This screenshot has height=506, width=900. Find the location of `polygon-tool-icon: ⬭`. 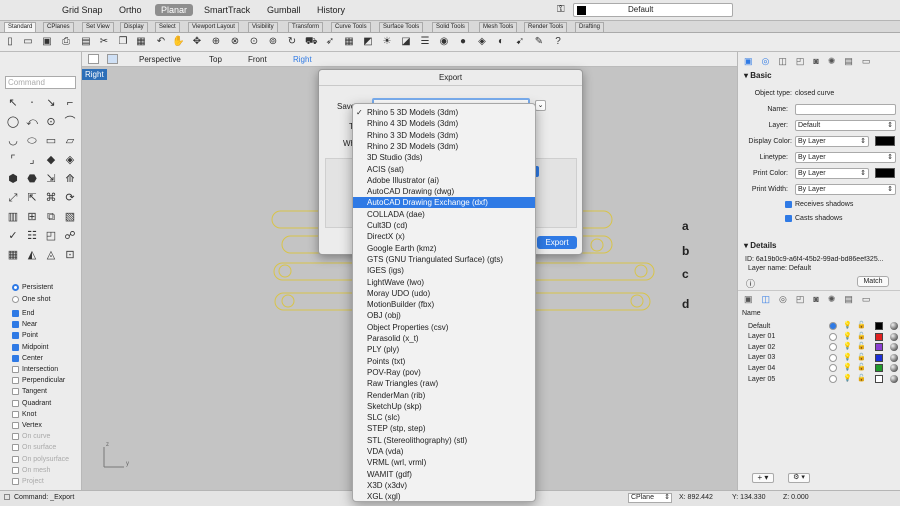

polygon-tool-icon: ⬭ is located at coordinates (32, 141).